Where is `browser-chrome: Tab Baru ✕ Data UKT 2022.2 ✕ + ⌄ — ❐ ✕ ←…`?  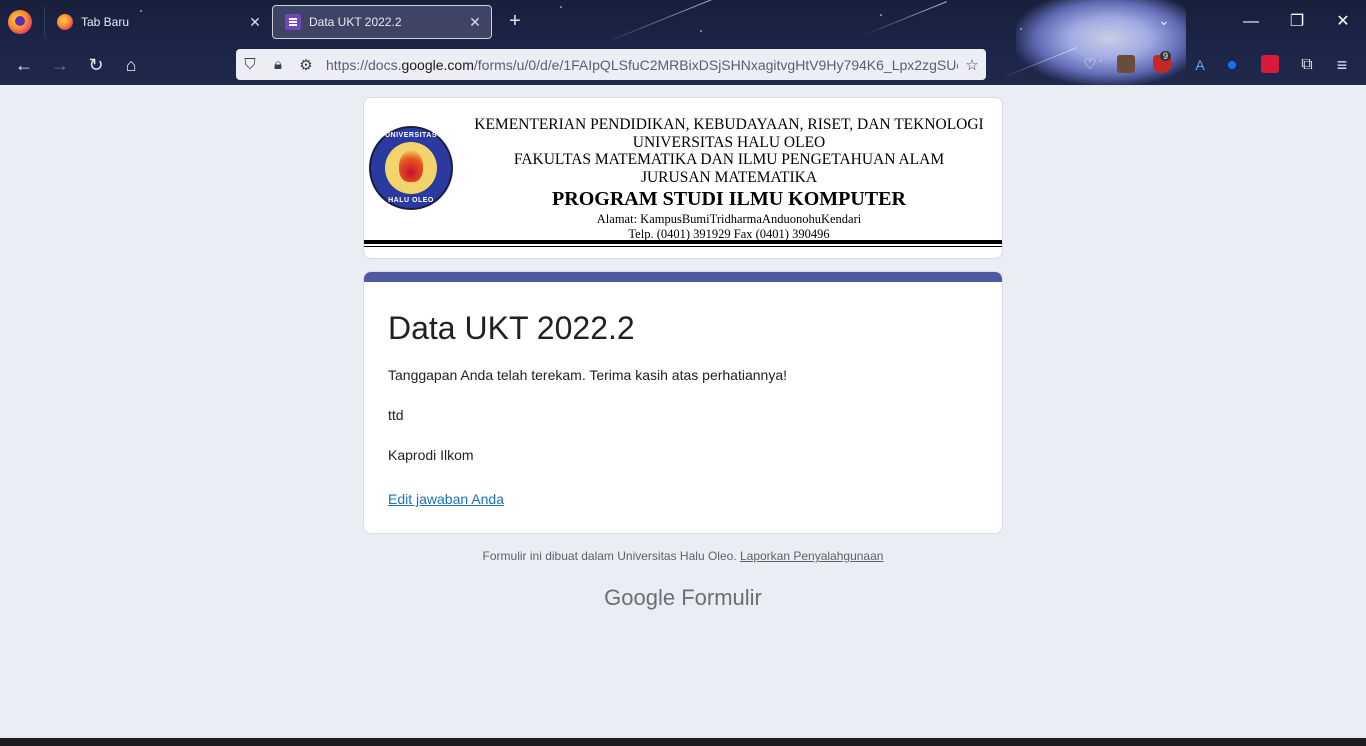
browser-chrome: Tab Baru ✕ Data UKT 2022.2 ✕ + ⌄ — ❐ ✕ ←… is located at coordinates (683, 42).